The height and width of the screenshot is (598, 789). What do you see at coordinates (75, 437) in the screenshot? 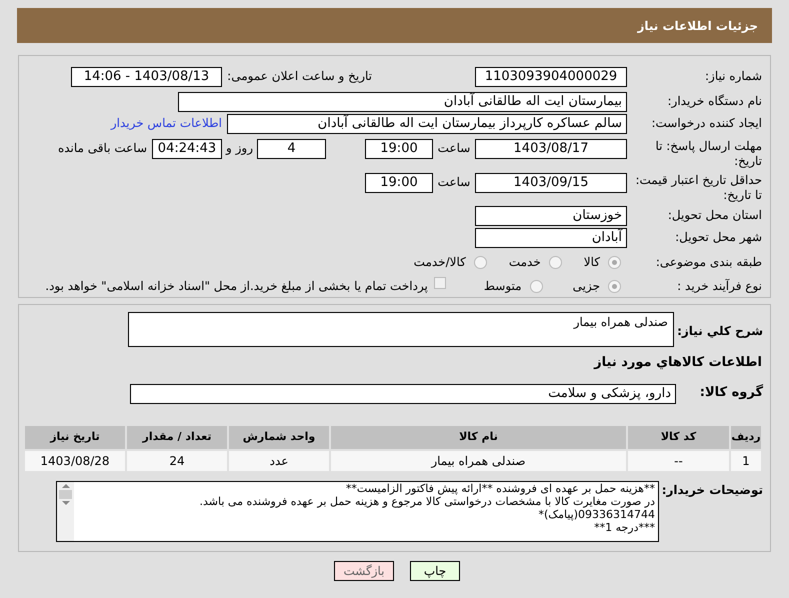
I see `column-header: تاریخ نیاز` at bounding box center [75, 437].